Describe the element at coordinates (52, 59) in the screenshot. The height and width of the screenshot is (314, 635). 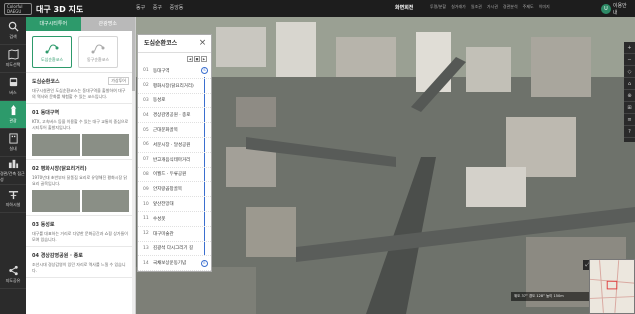
I see `category-label: 도심순환코스` at that location.